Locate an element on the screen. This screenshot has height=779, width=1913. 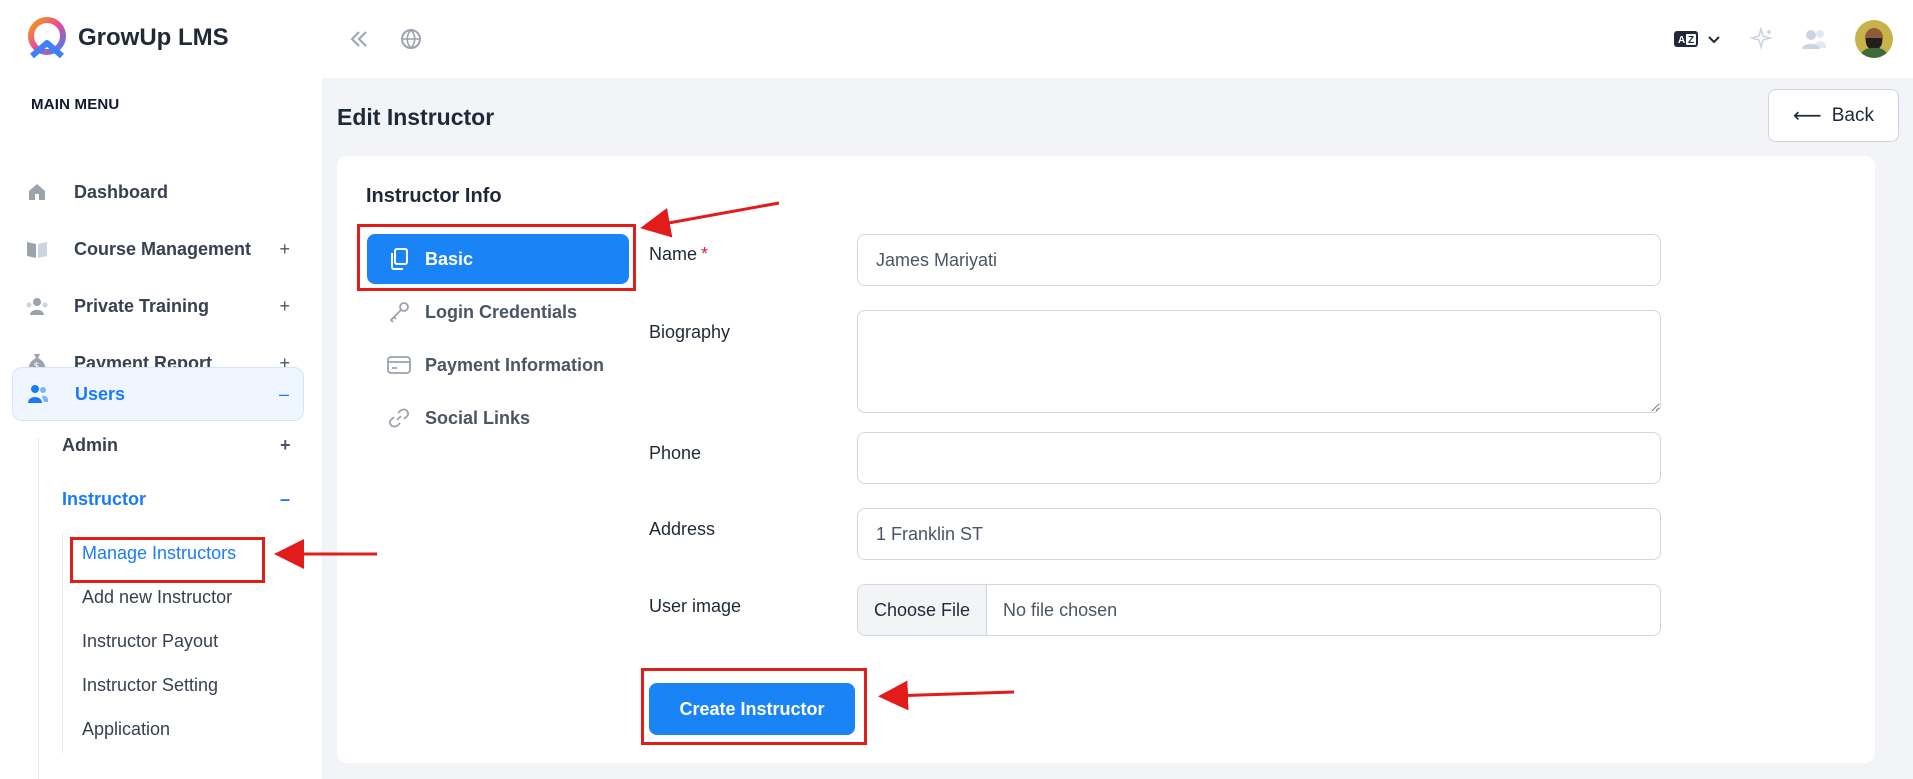
tab-login-credentials: Login Credentials is located at coordinates (498, 312).